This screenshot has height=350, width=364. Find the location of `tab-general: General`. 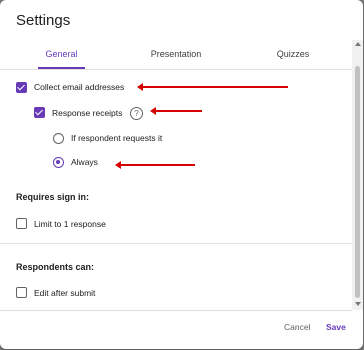

tab-general: General is located at coordinates (61, 54).